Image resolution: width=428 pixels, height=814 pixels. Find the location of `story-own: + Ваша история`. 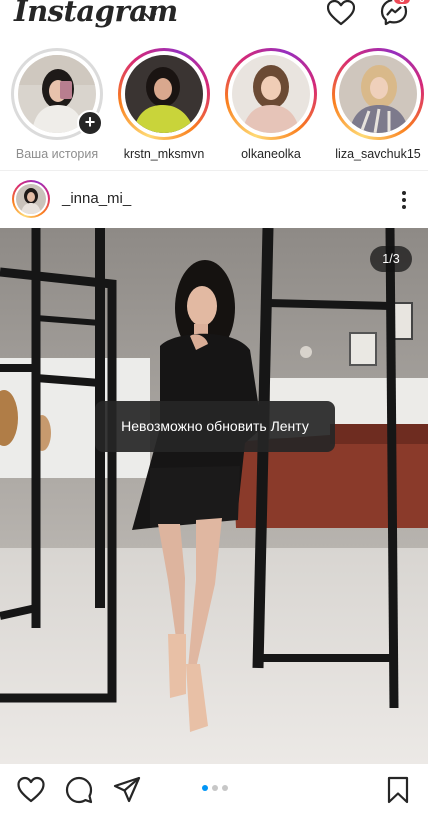

story-own: + Ваша история is located at coordinates (57, 105).